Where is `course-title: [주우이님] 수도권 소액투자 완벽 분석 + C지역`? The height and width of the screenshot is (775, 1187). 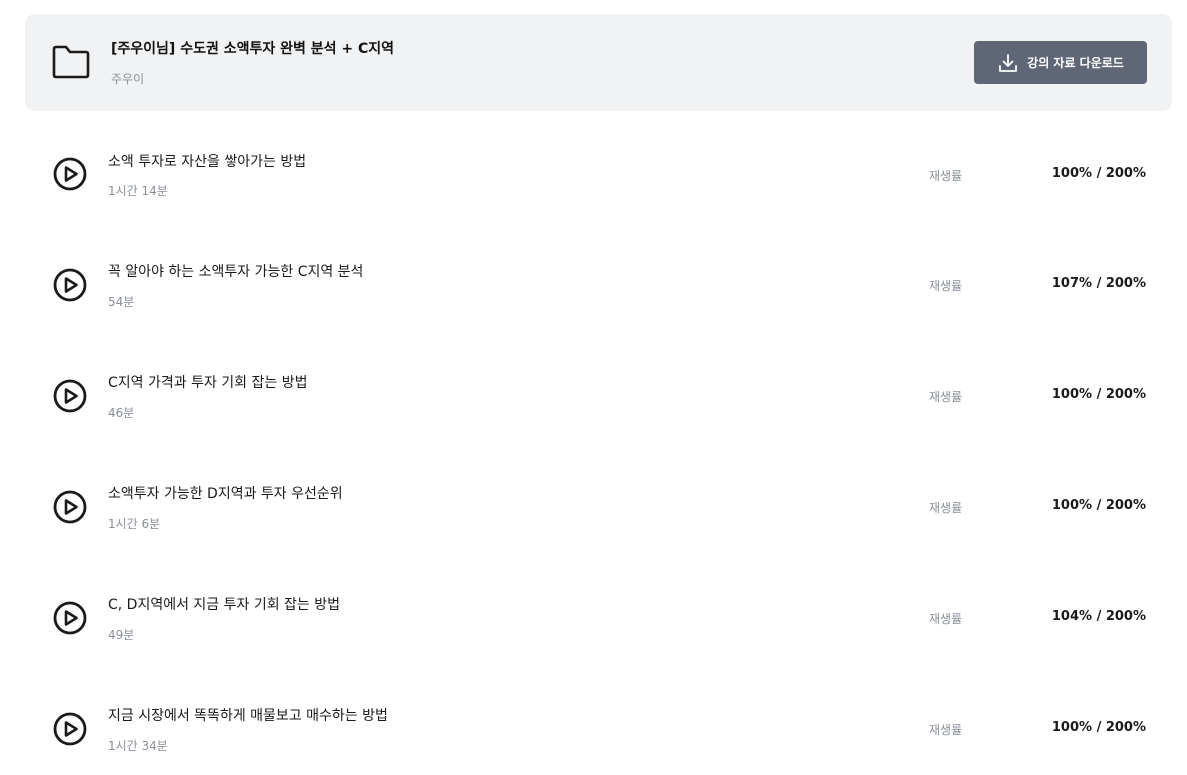
course-title: [주우이님] 수도권 소액투자 완벽 분석 + C지역 is located at coordinates (253, 49).